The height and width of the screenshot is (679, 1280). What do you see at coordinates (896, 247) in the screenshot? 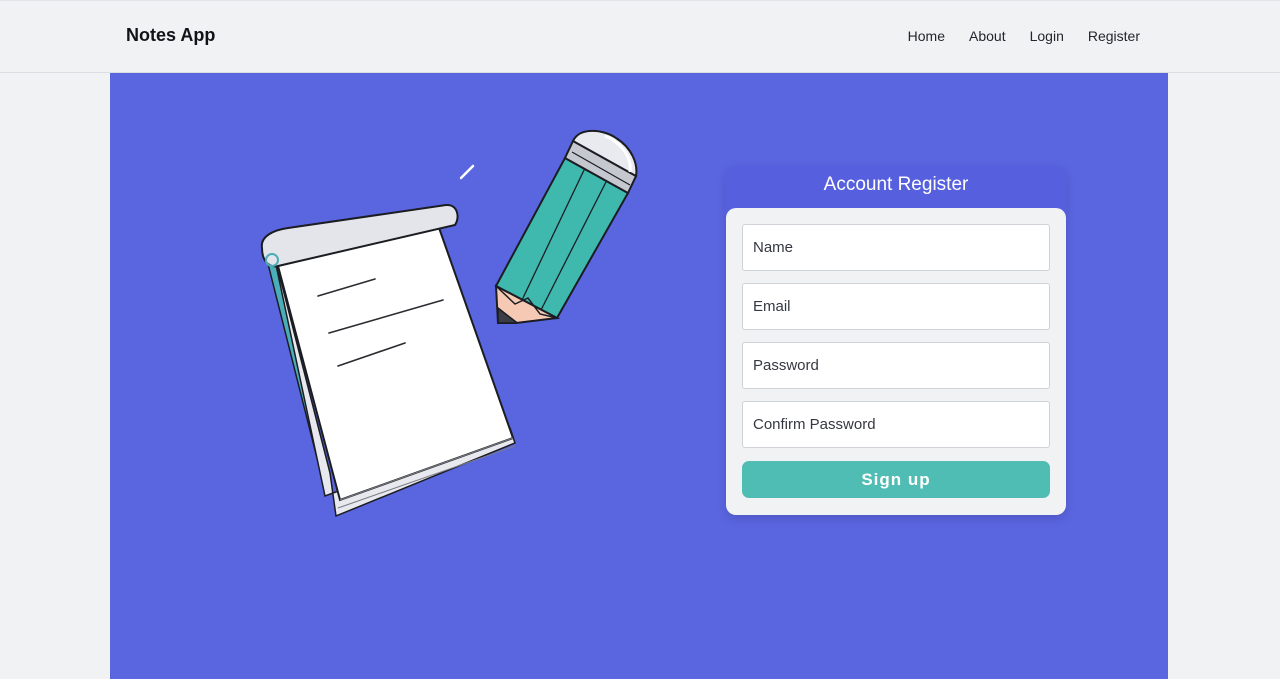
I see `name-input` at bounding box center [896, 247].